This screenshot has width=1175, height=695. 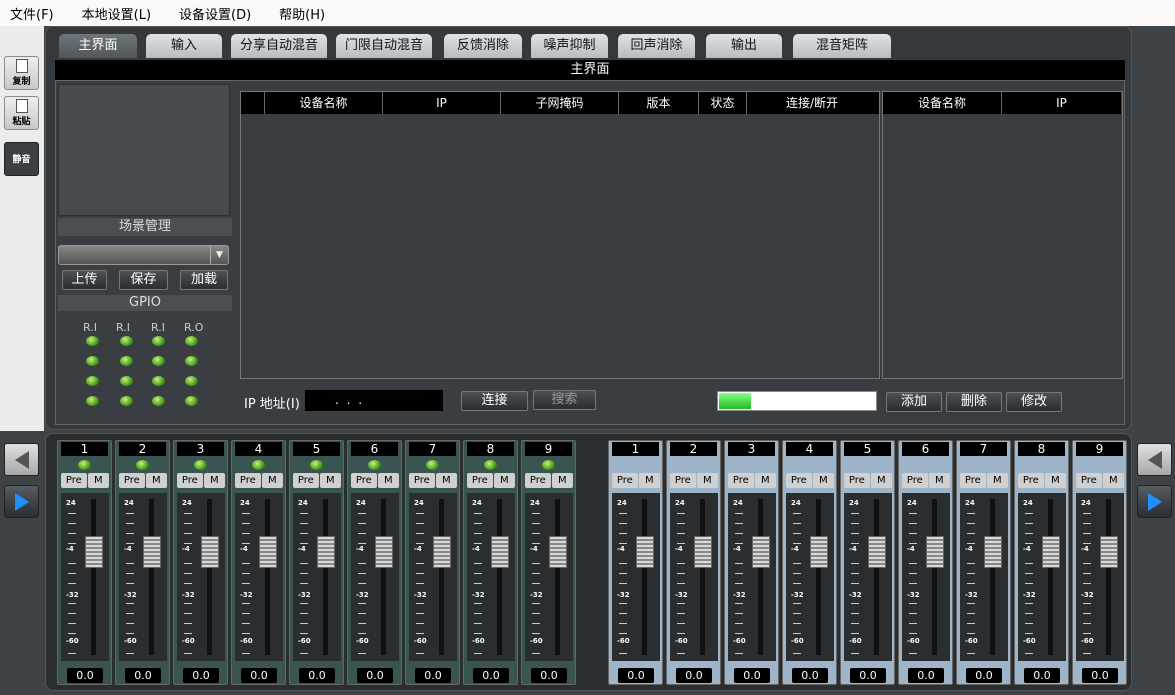 What do you see at coordinates (279, 46) in the screenshot?
I see `tab-share-automix: 分享自动混音` at bounding box center [279, 46].